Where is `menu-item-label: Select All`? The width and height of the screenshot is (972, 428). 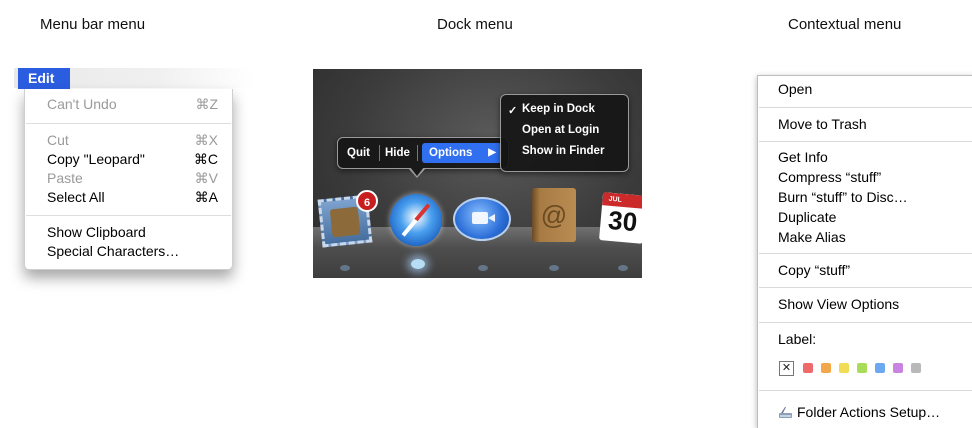 menu-item-label: Select All is located at coordinates (76, 197).